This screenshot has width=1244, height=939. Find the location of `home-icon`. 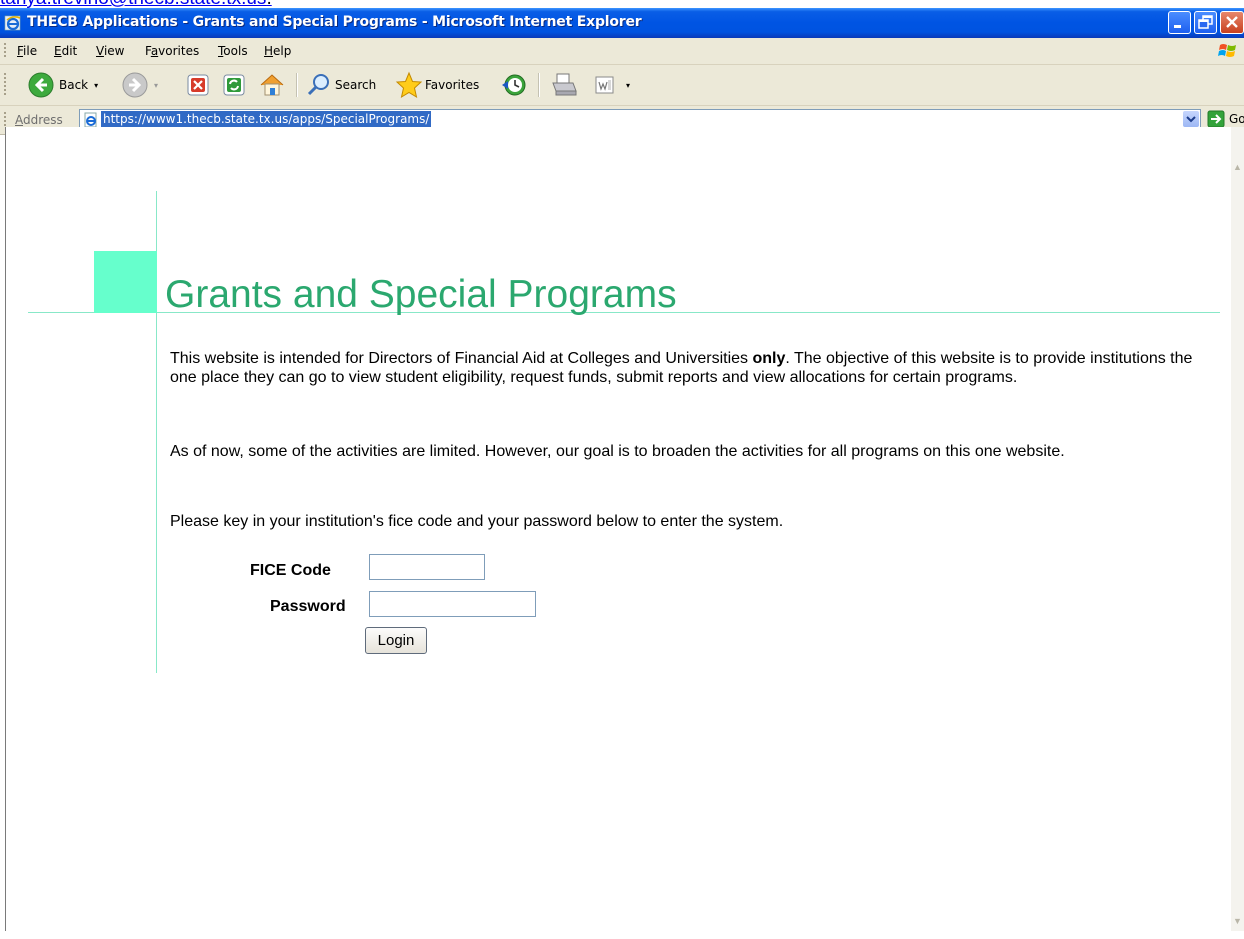

home-icon is located at coordinates (272, 85).